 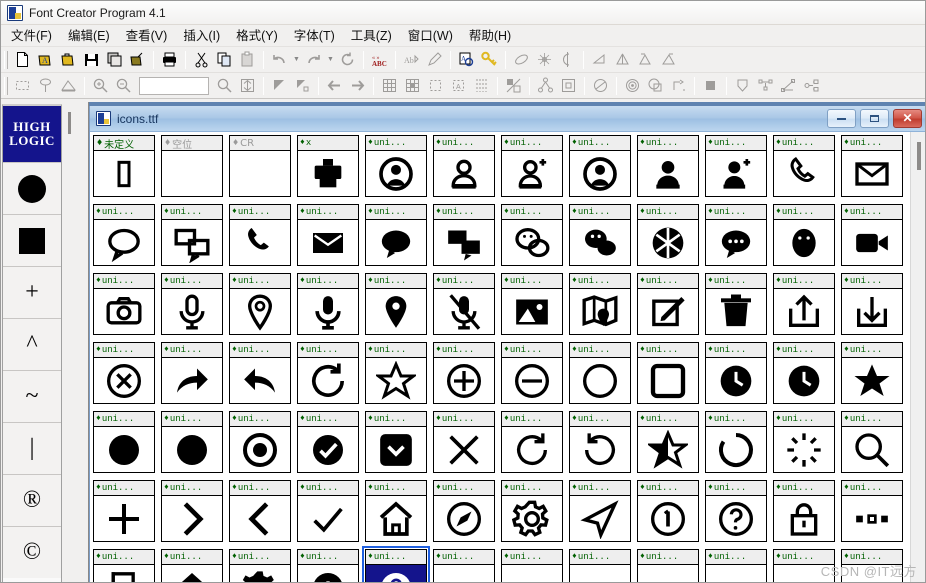 I want to click on glyph-cell: ♦ x, so click(x=328, y=166).